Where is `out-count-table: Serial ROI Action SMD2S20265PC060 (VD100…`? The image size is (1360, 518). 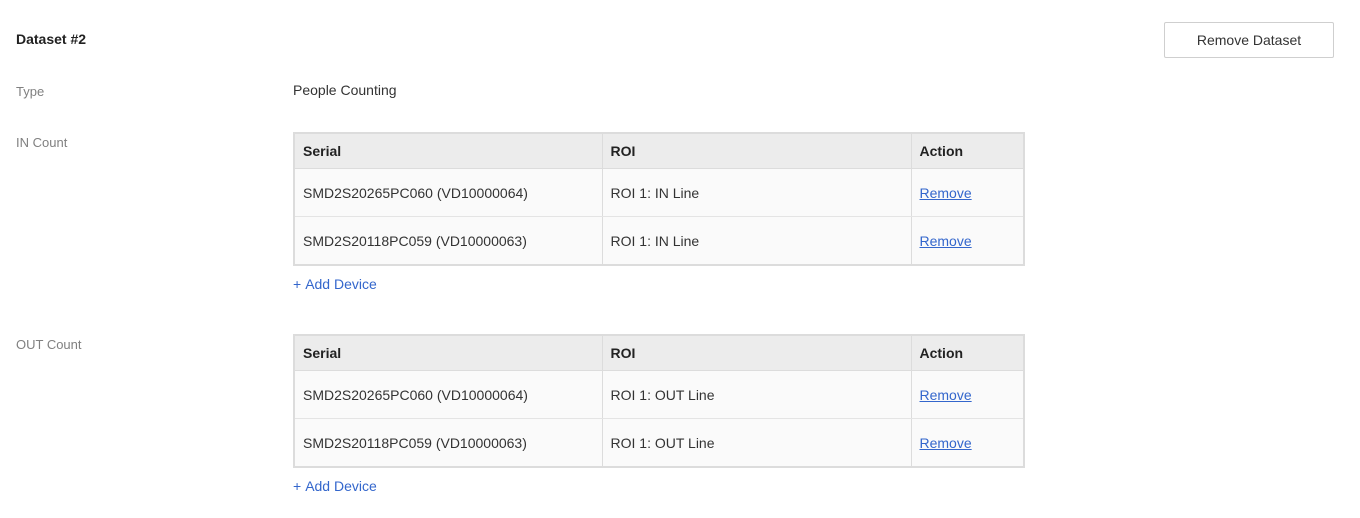
out-count-table: Serial ROI Action SMD2S20265PC060 (VD100… is located at coordinates (659, 401).